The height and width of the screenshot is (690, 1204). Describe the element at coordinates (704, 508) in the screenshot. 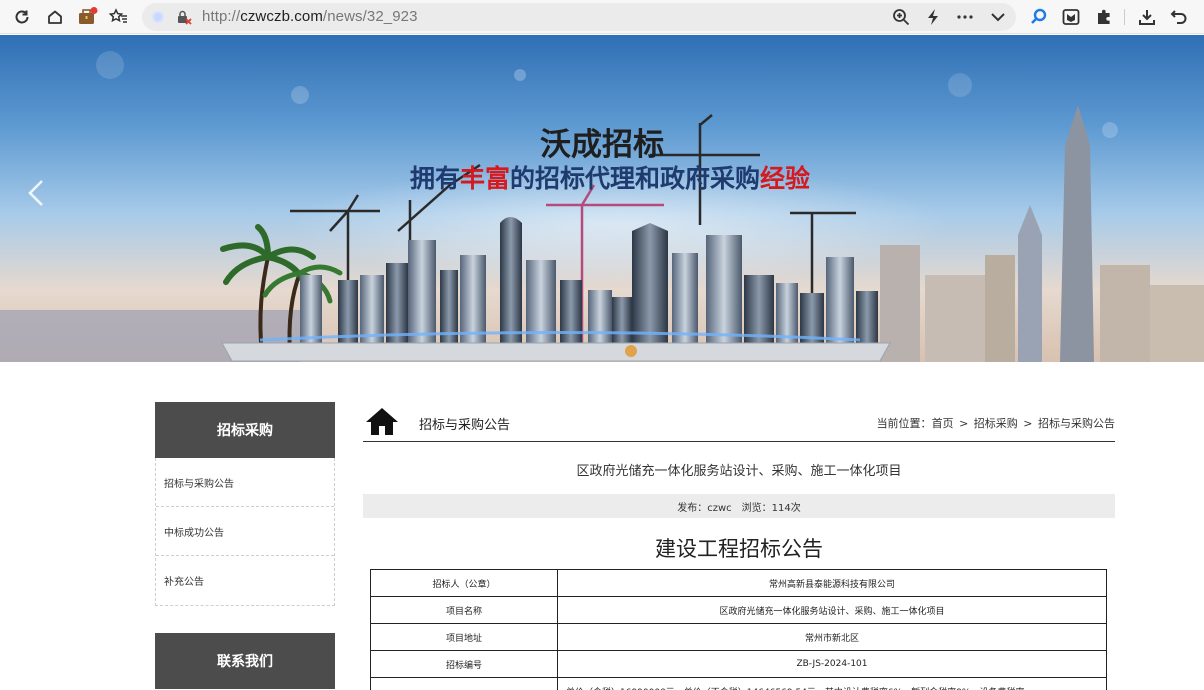

I see `publisher-label: 发布：czwc` at that location.